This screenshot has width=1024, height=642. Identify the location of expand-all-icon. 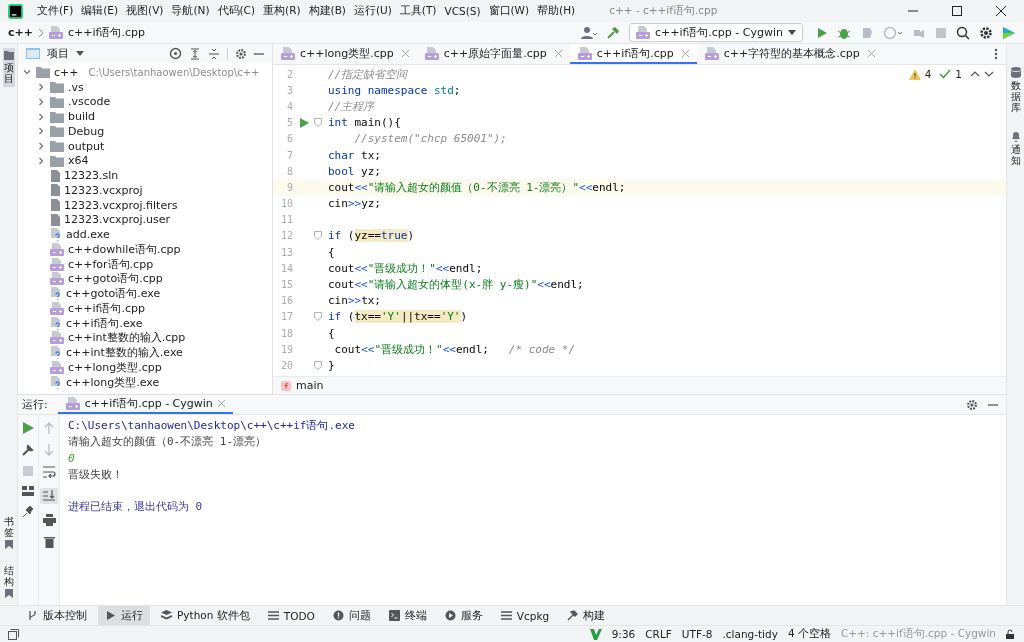
(195, 53).